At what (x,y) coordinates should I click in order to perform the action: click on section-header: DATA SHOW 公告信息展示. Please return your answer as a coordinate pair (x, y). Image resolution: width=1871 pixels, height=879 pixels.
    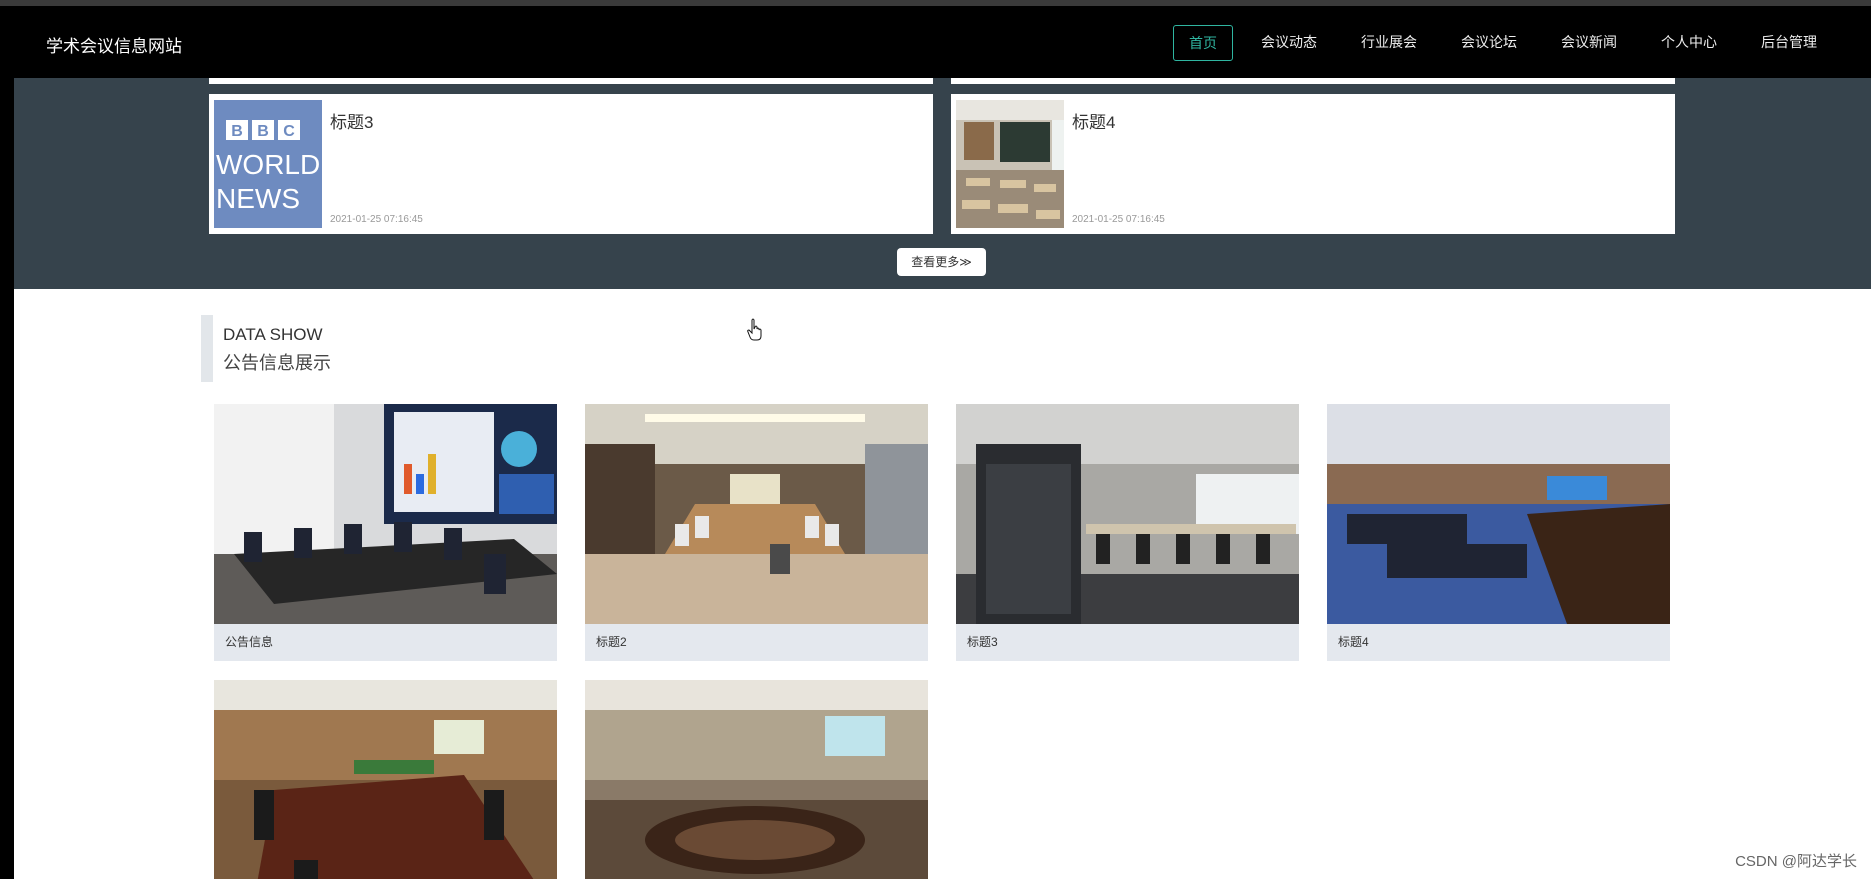
    Looking at the image, I should click on (266, 348).